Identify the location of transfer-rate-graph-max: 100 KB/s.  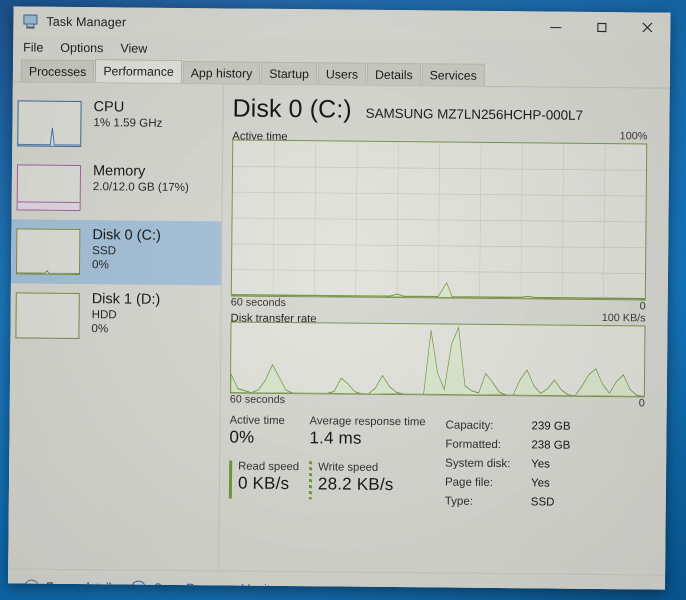
(623, 318).